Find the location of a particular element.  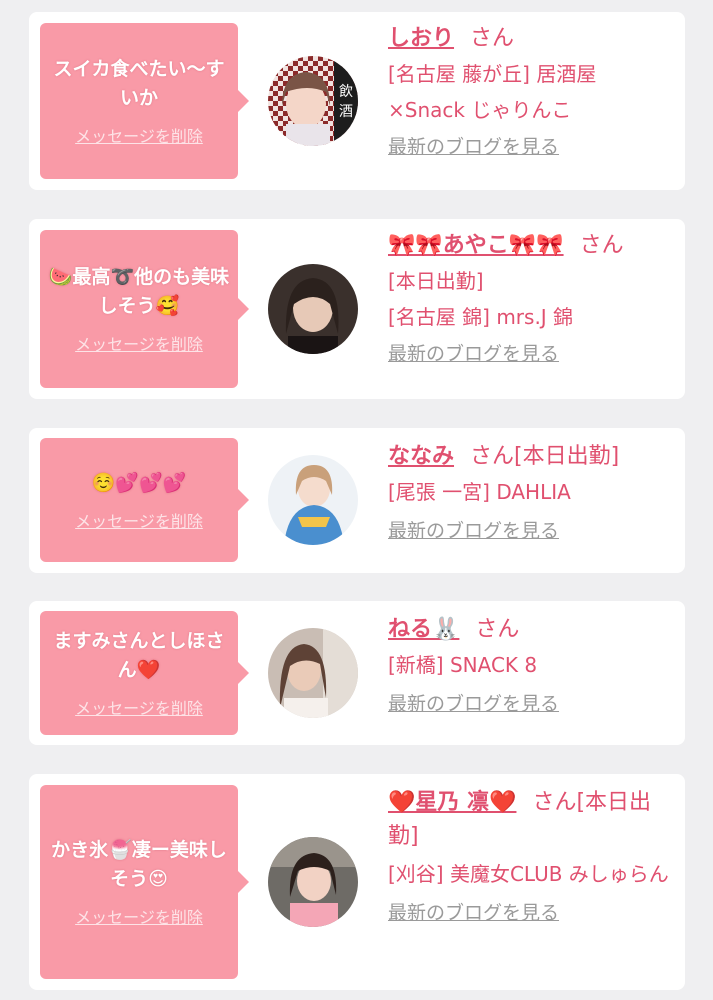

message-text: スイカ食べたい〜すいか is located at coordinates (139, 83).